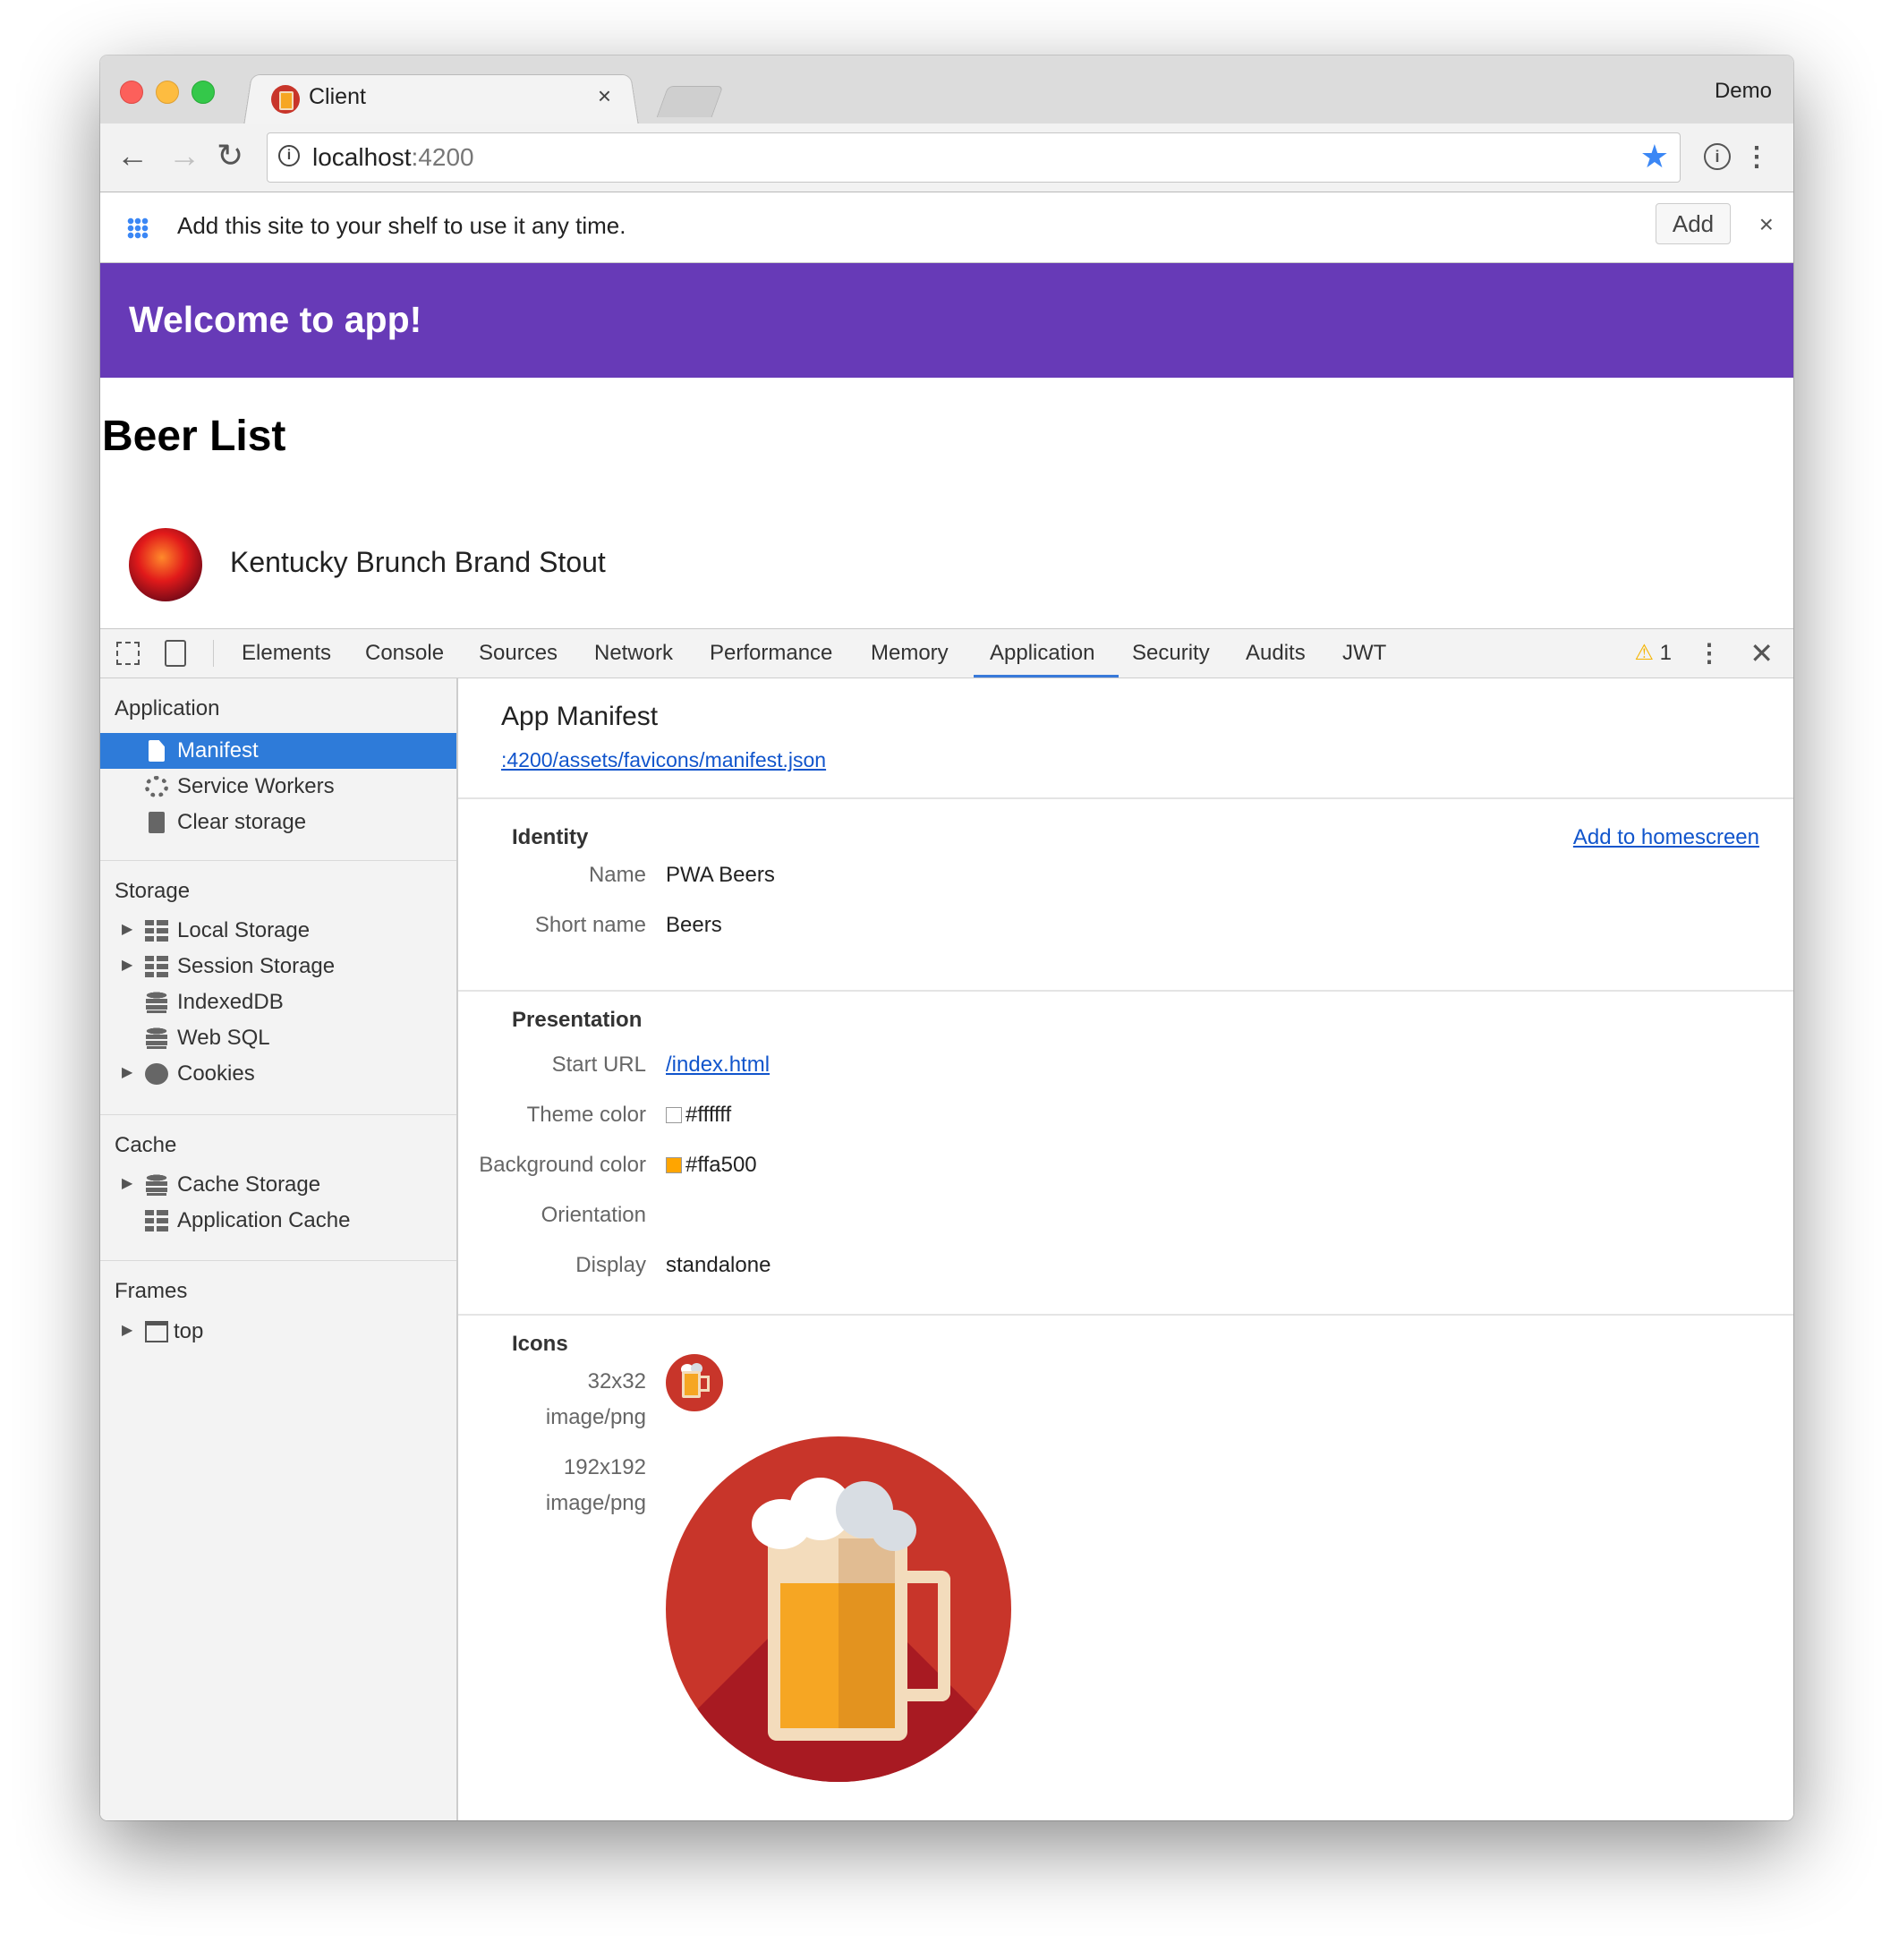  What do you see at coordinates (1717, 156) in the screenshot?
I see `extension-icon: i` at bounding box center [1717, 156].